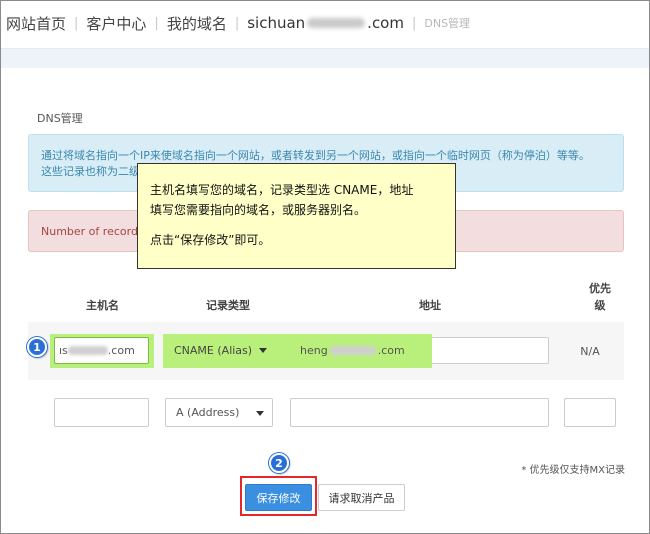  I want to click on section-title: DNS管理, so click(60, 118).